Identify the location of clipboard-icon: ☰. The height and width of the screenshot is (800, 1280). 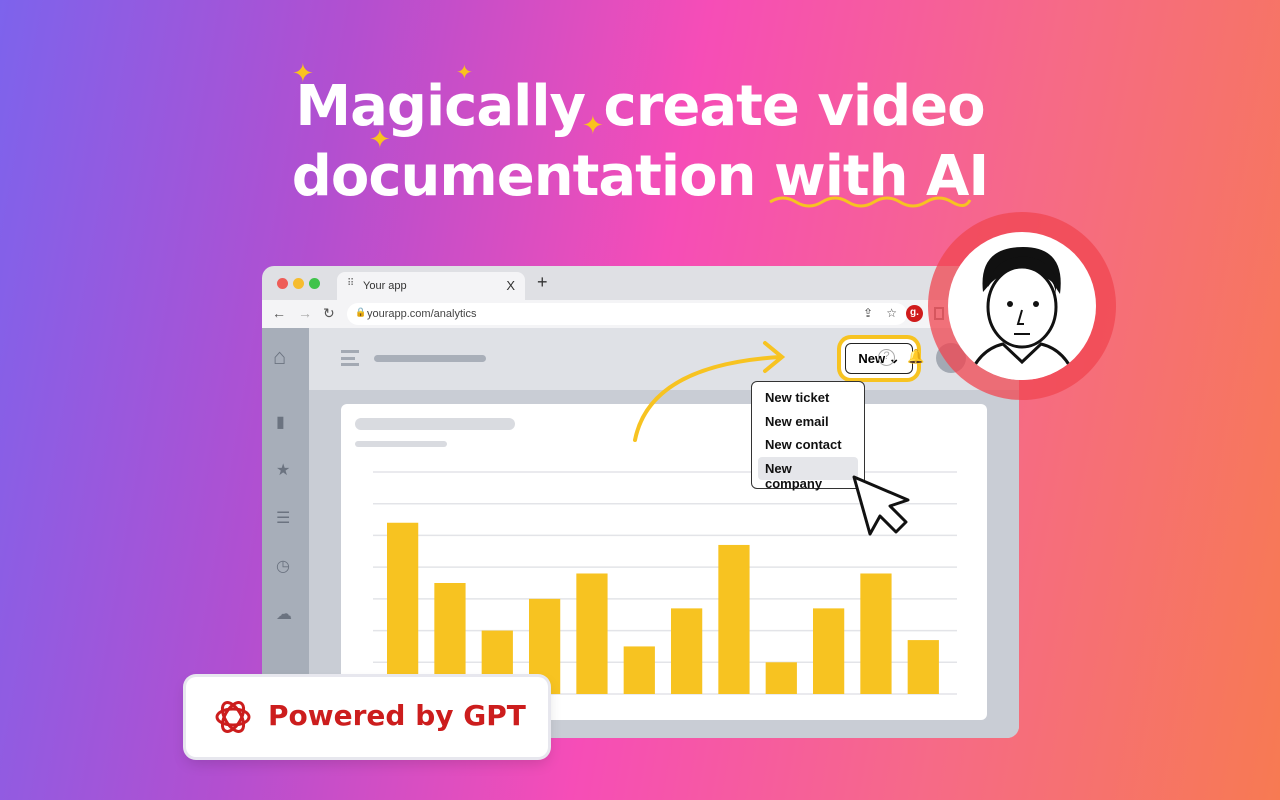
(283, 518).